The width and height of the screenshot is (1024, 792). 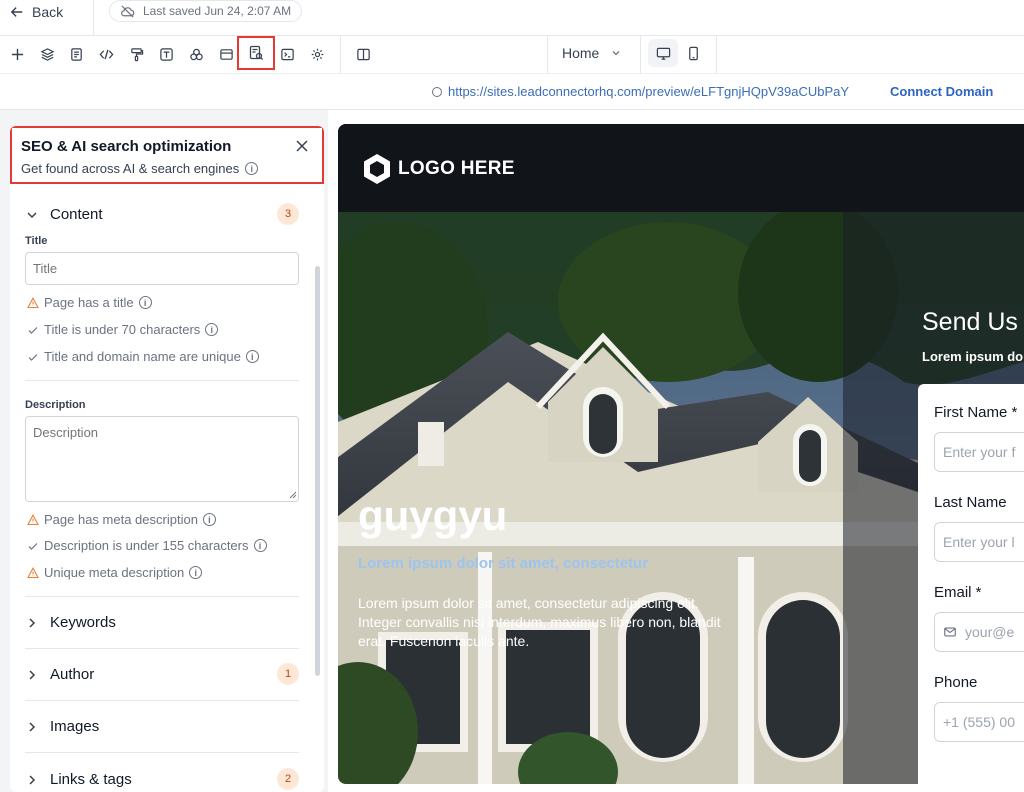 What do you see at coordinates (317, 54) in the screenshot?
I see `settings-icon` at bounding box center [317, 54].